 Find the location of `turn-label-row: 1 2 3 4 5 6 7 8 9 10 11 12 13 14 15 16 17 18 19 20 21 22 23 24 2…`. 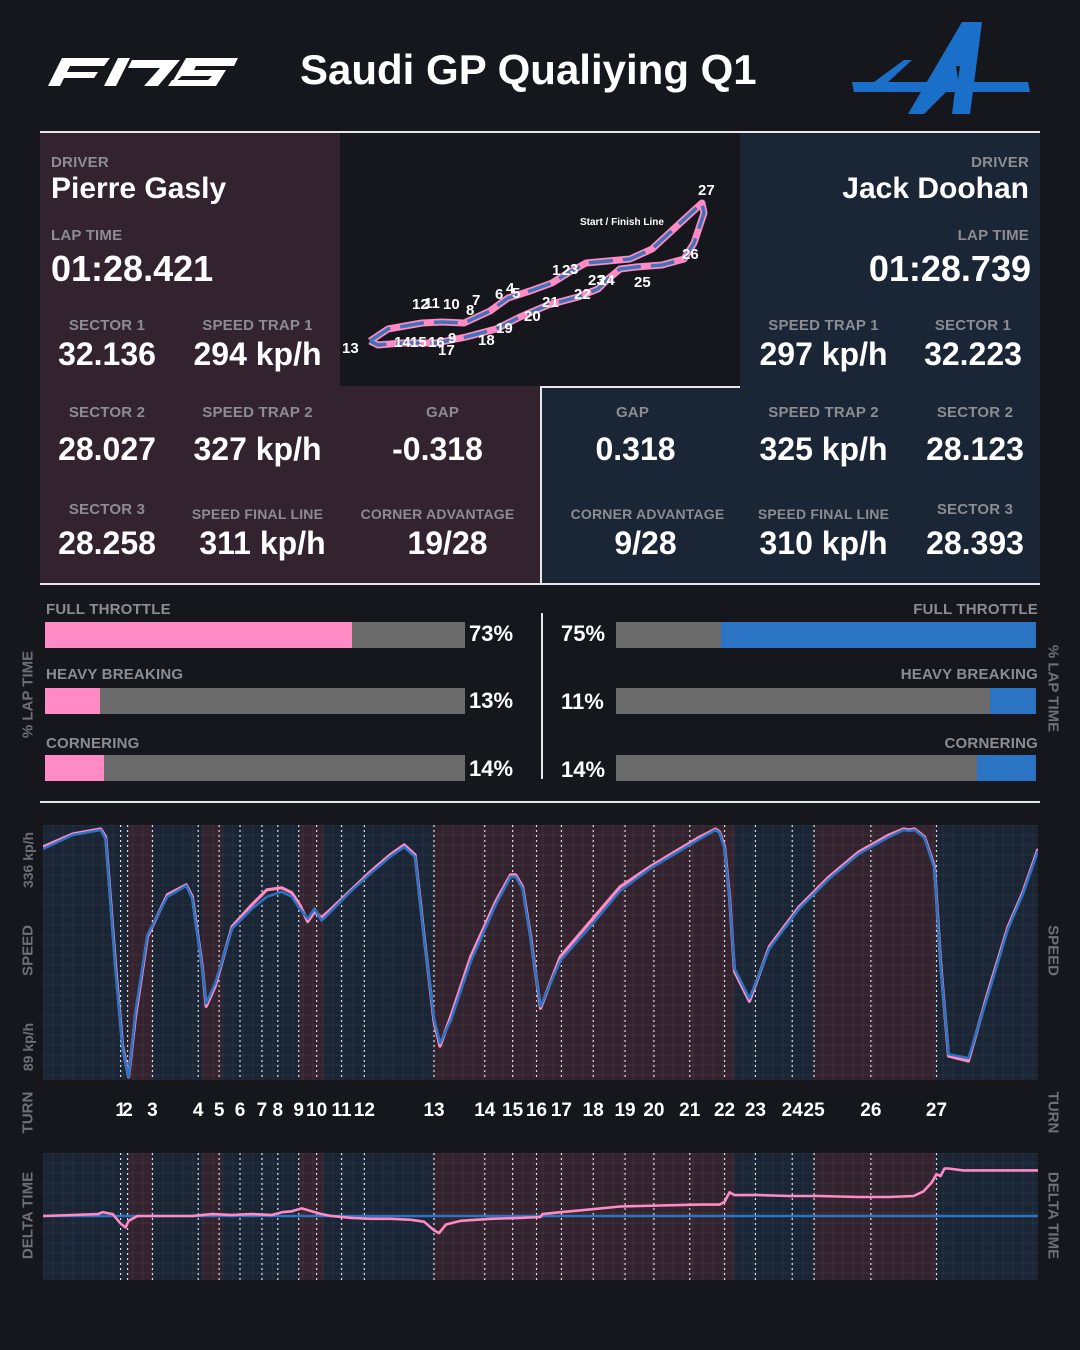

turn-label-row: 1 2 3 4 5 6 7 8 9 10 11 12 13 14 15 16 17 18 19 20 21 22 23 24 2… is located at coordinates (540, 1112).